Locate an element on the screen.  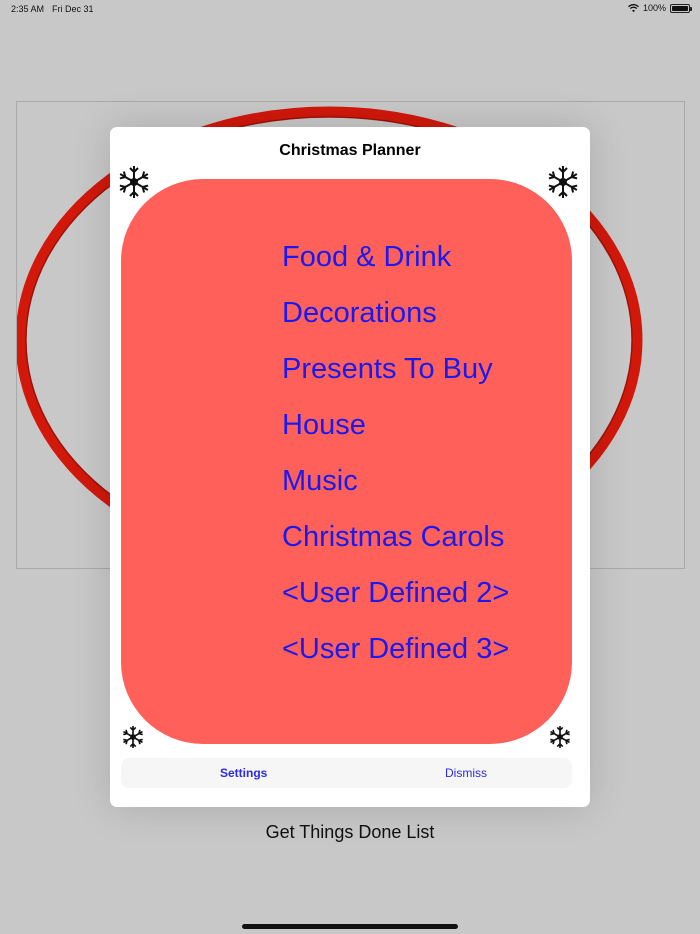
menu-item-decorations: Decorations is located at coordinates (395, 313).